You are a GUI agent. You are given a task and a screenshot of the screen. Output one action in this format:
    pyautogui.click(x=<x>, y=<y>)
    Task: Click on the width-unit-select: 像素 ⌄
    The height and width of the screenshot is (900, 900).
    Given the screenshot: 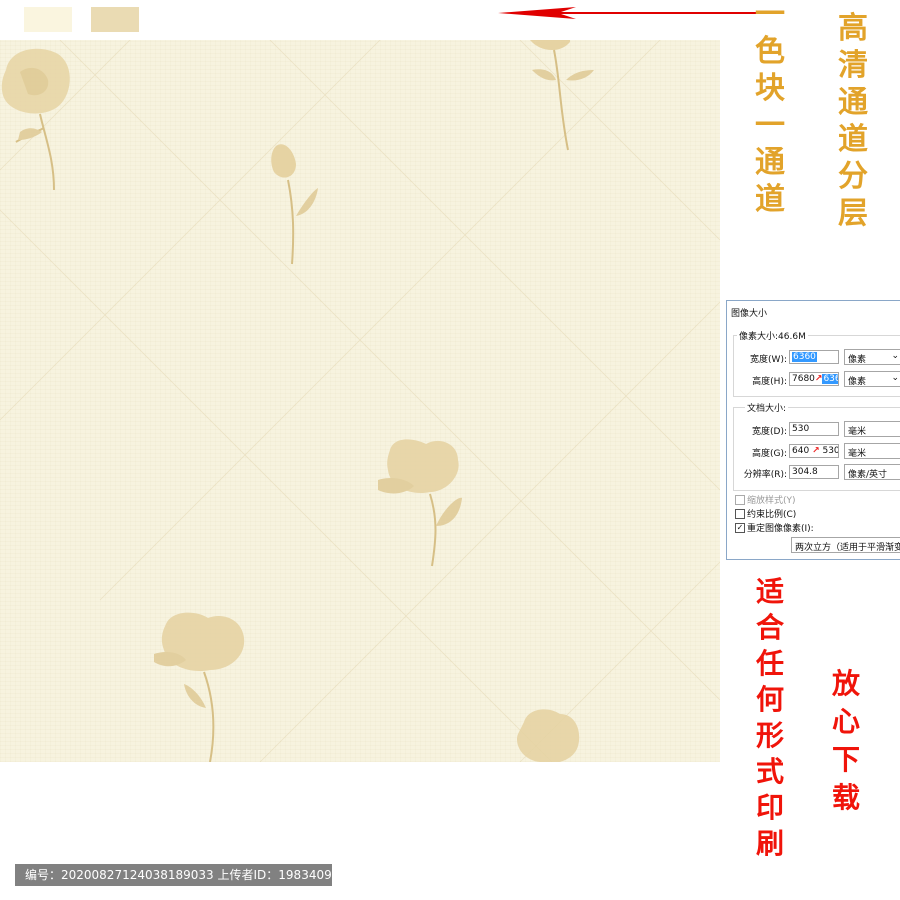 What is the action you would take?
    pyautogui.click(x=872, y=357)
    